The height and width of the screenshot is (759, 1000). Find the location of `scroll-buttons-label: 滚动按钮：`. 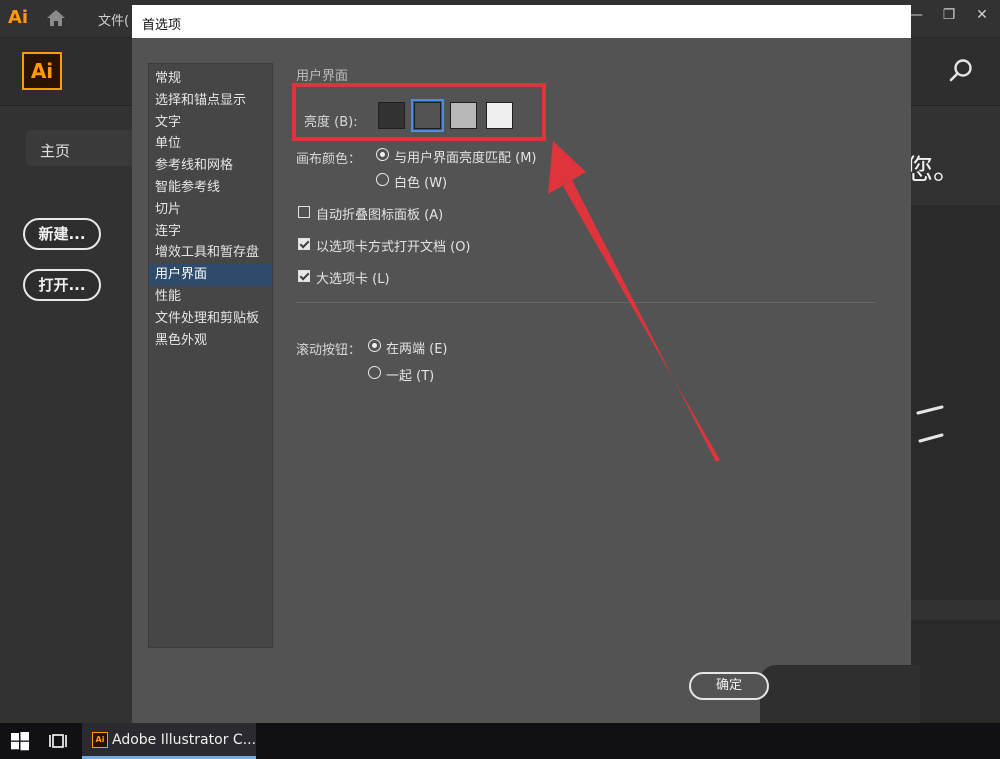

scroll-buttons-label: 滚动按钮： is located at coordinates (329, 350).